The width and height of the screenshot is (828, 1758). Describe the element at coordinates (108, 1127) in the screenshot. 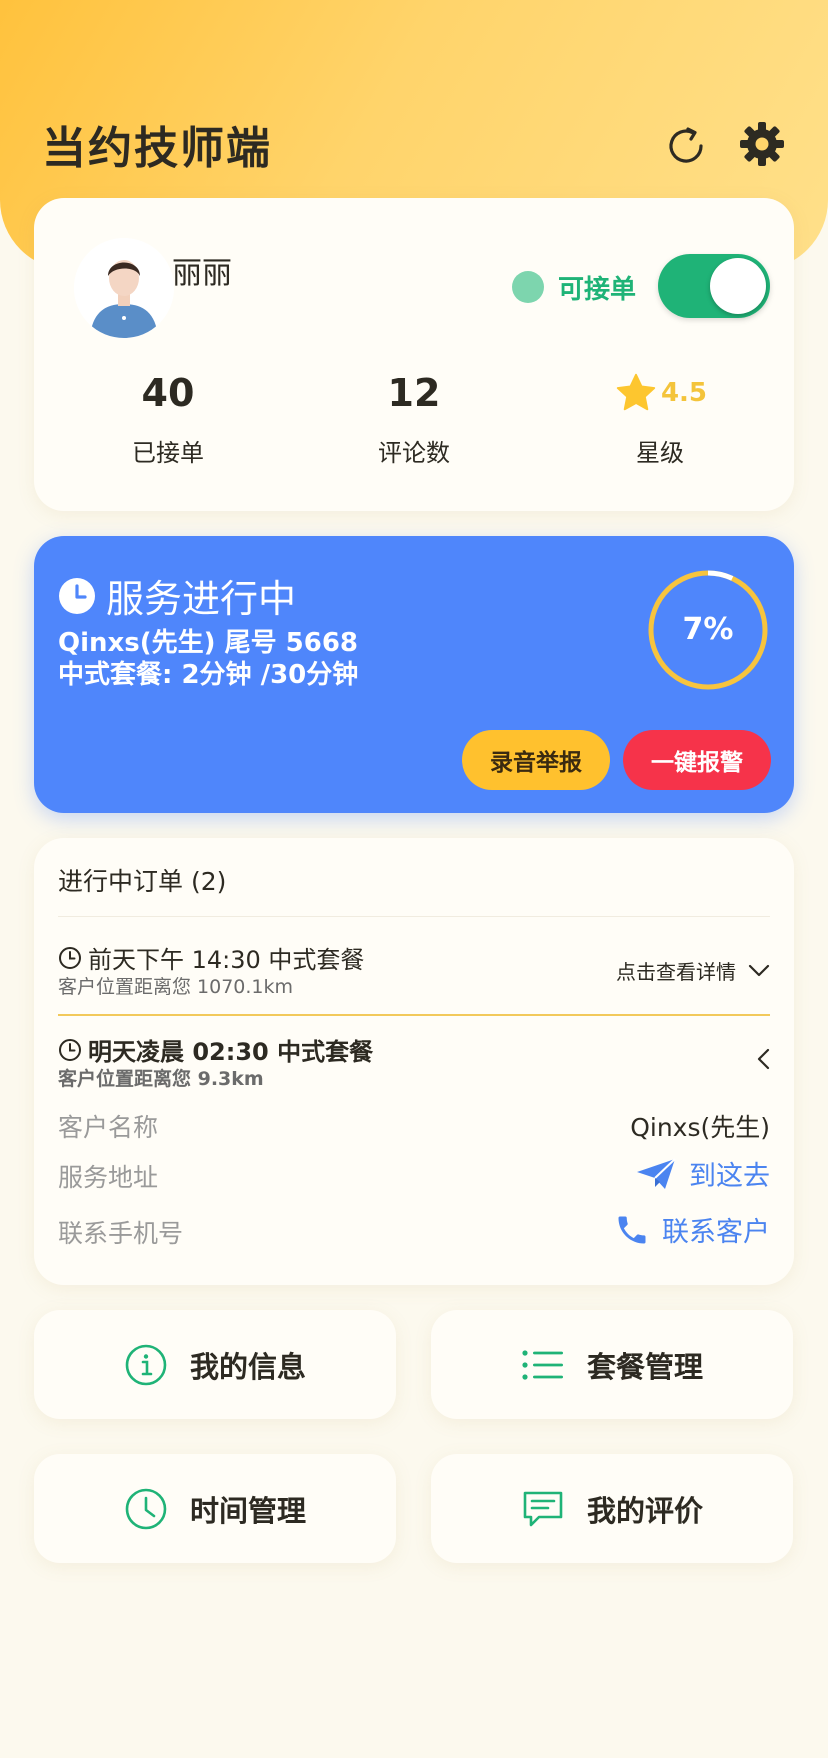

I see `customer-name-label: 客户名称` at that location.